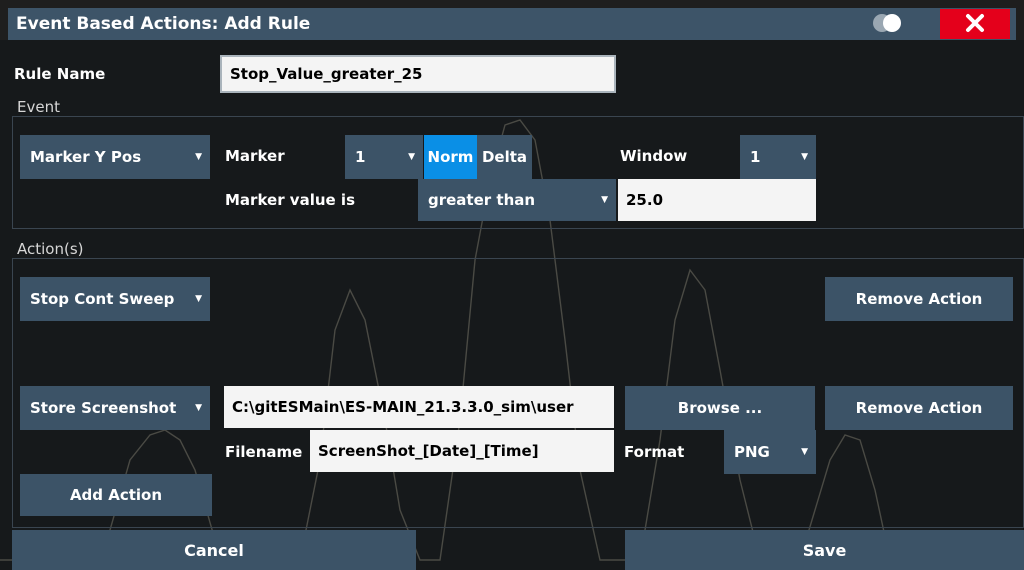 This screenshot has height=570, width=1024. Describe the element at coordinates (755, 157) in the screenshot. I see `window-number-value: 1` at that location.